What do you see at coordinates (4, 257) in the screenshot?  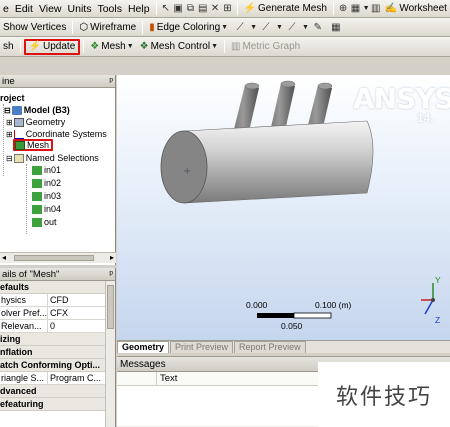 I see `scroll-left-icon: ◂` at bounding box center [4, 257].